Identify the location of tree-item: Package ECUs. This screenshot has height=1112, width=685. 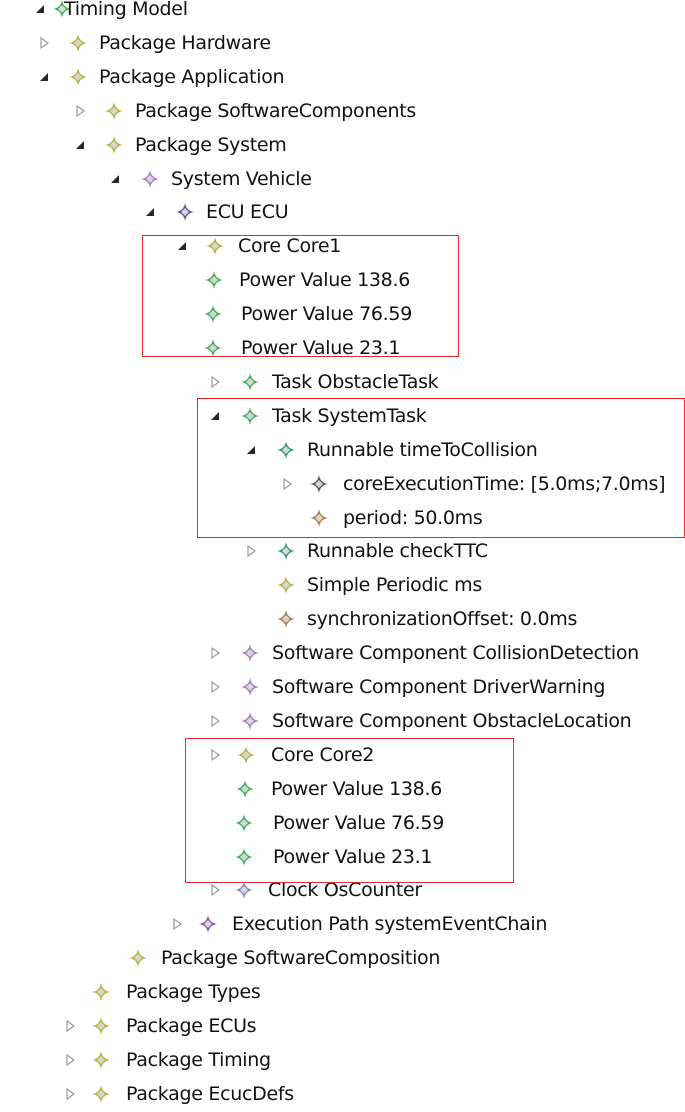
(342, 1027).